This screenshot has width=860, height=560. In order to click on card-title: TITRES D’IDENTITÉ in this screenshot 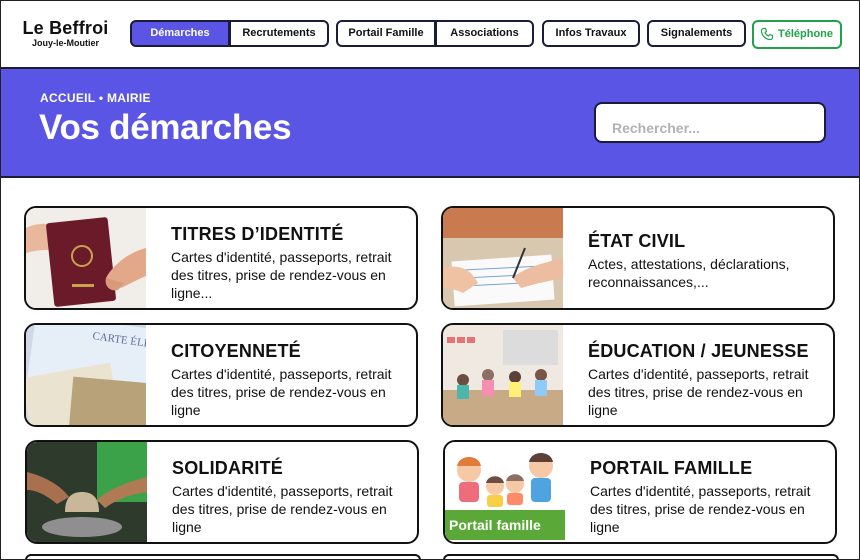, I will do `click(257, 234)`.